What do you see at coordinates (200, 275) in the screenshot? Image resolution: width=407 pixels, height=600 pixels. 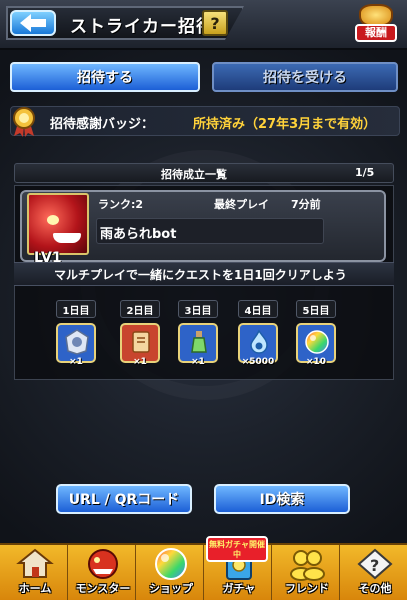 I see `quest-message: マルチプレイで一緒にクエストを1日1回クリアしよう` at bounding box center [200, 275].